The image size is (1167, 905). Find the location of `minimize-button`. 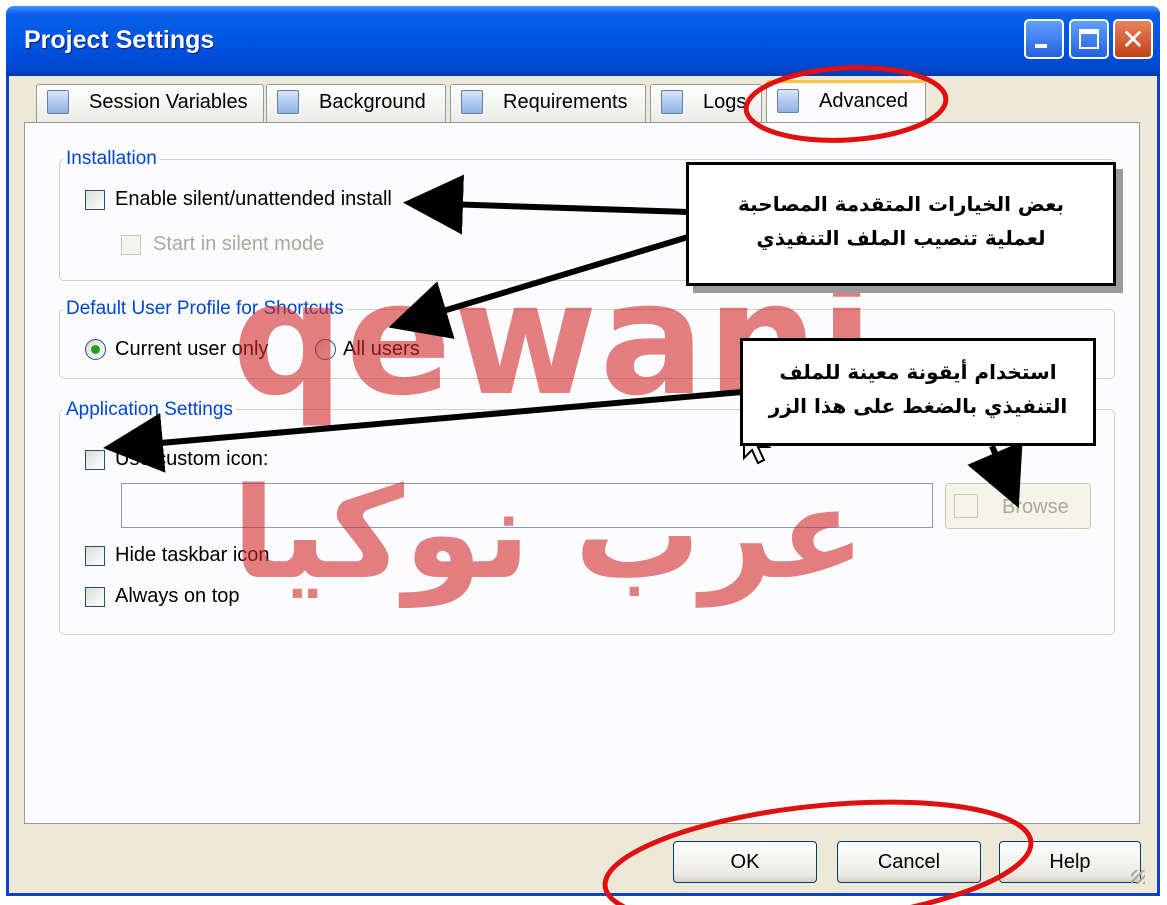

minimize-button is located at coordinates (1044, 39).